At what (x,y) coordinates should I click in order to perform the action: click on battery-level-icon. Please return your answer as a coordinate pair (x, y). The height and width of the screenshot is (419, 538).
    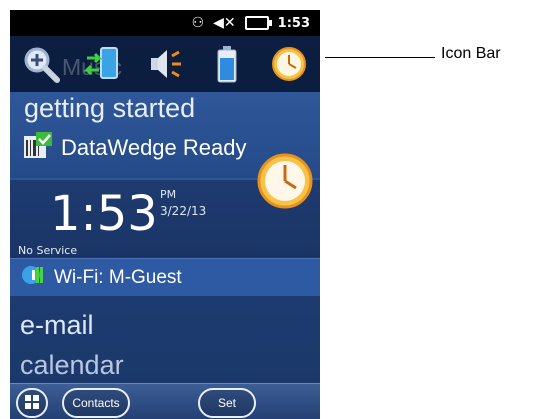
    Looking at the image, I should click on (227, 64).